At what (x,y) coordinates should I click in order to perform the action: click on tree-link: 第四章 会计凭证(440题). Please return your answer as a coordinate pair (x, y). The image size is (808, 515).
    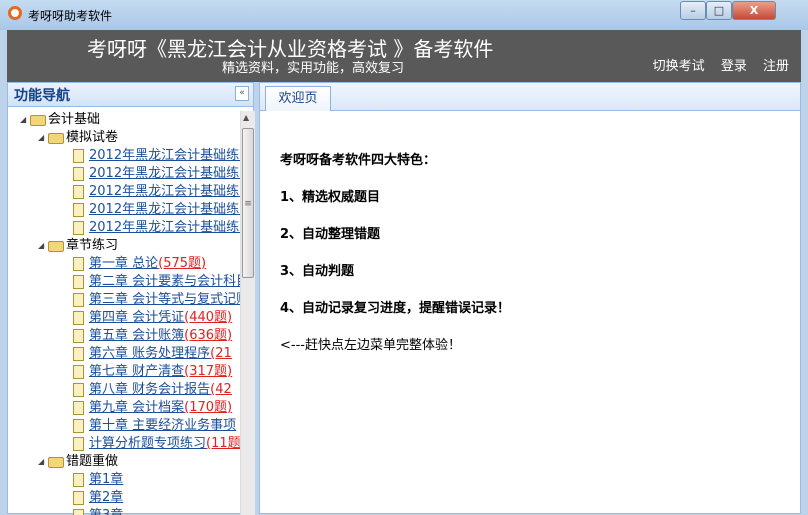
    Looking at the image, I should click on (160, 318).